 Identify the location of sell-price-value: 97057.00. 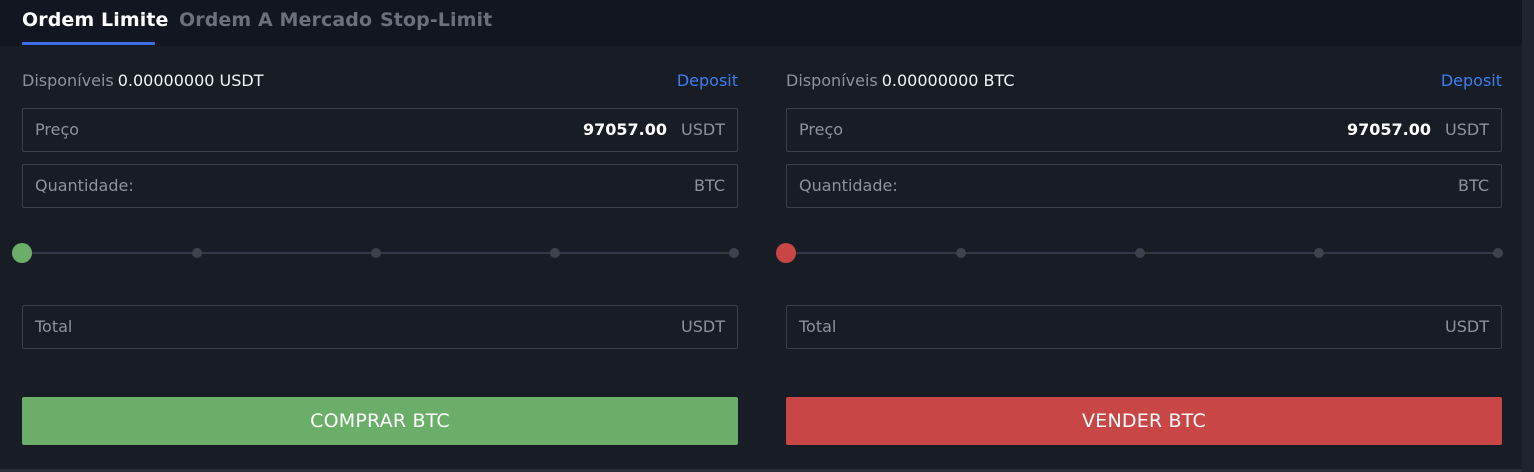
(1389, 129).